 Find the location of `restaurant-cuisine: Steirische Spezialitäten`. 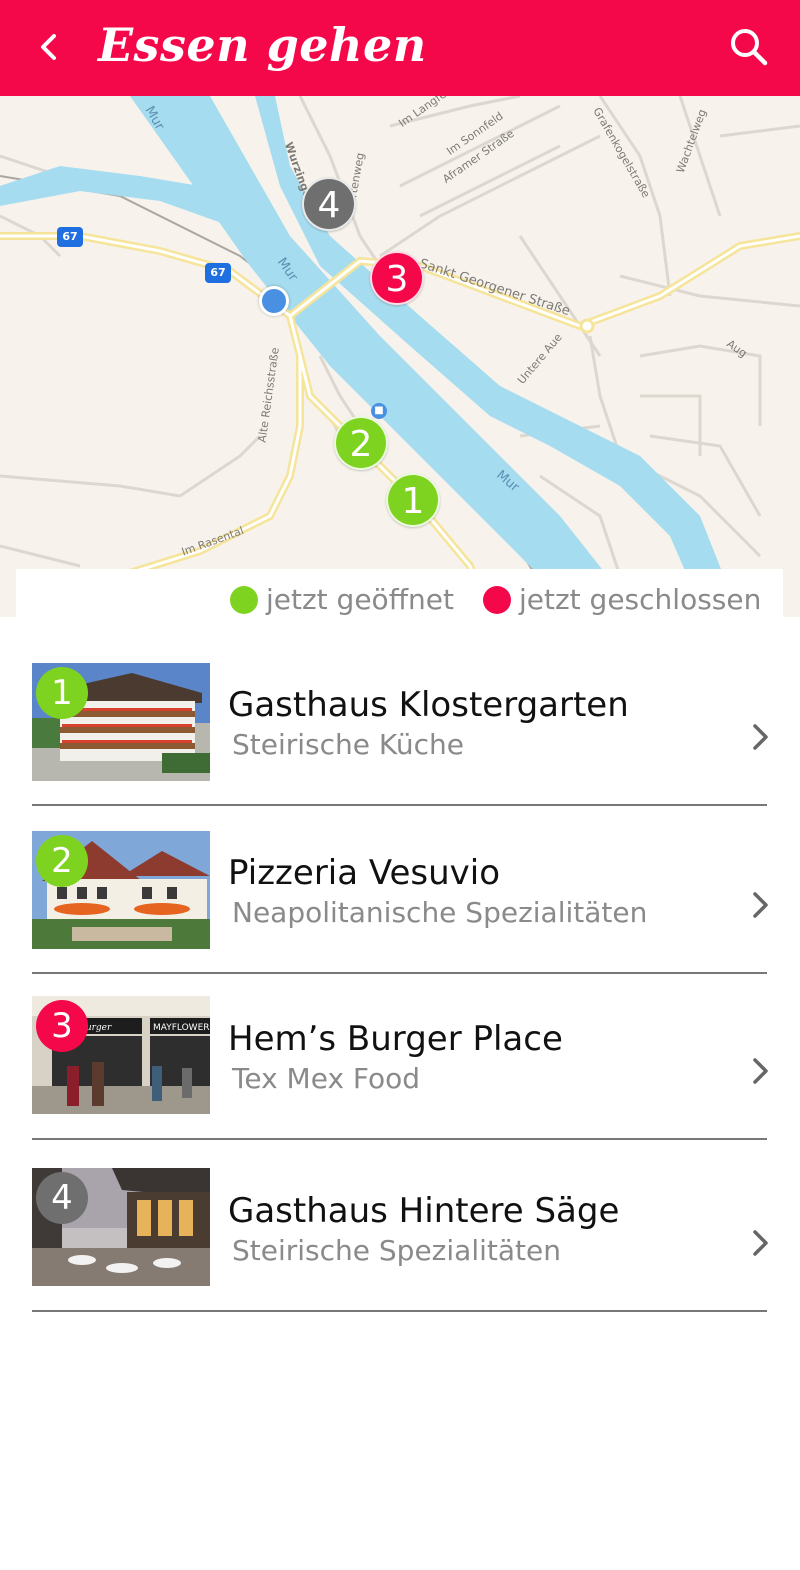

restaurant-cuisine: Steirische Spezialitäten is located at coordinates (396, 1250).